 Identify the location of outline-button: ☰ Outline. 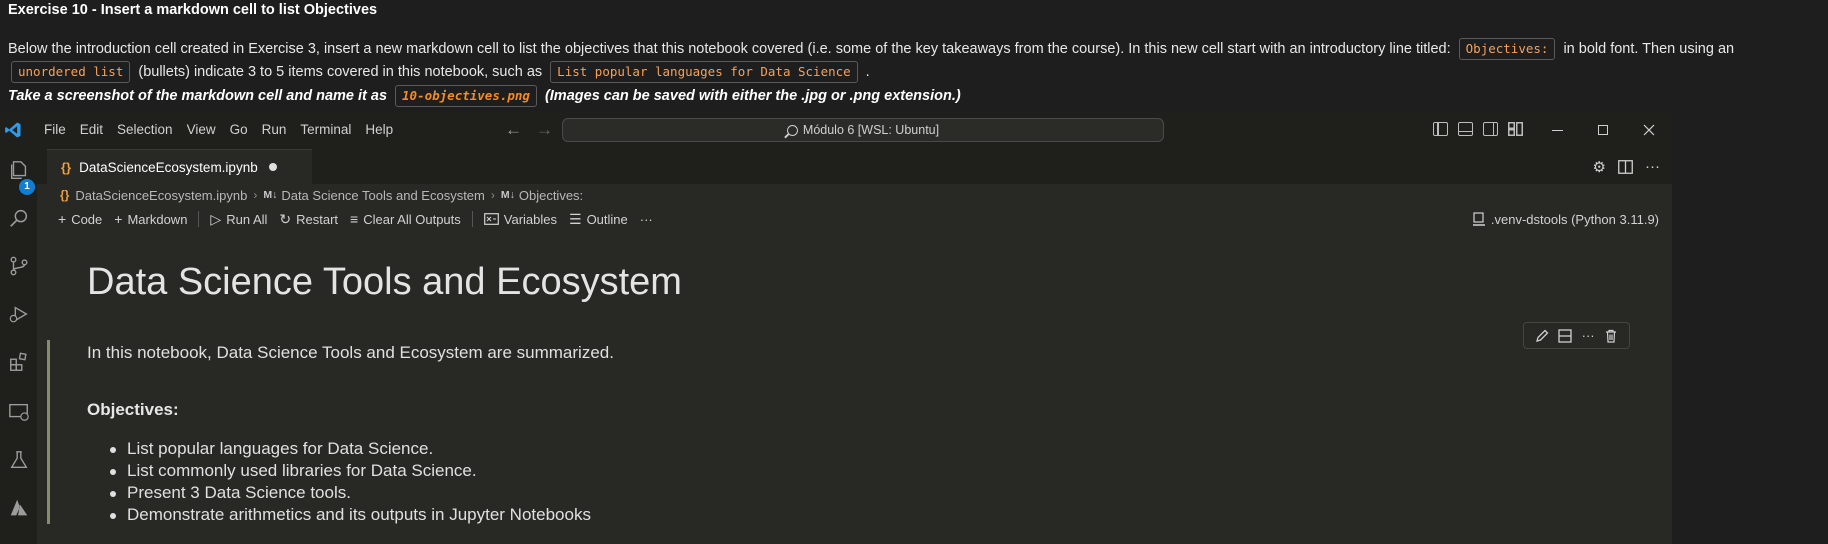
(598, 219).